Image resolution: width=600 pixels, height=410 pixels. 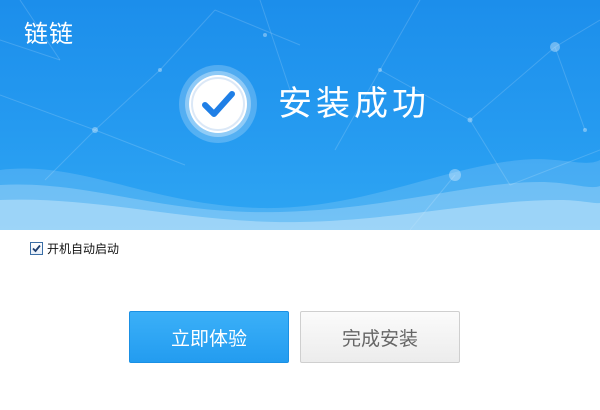 I want to click on app-logo: 链链, so click(x=49, y=34).